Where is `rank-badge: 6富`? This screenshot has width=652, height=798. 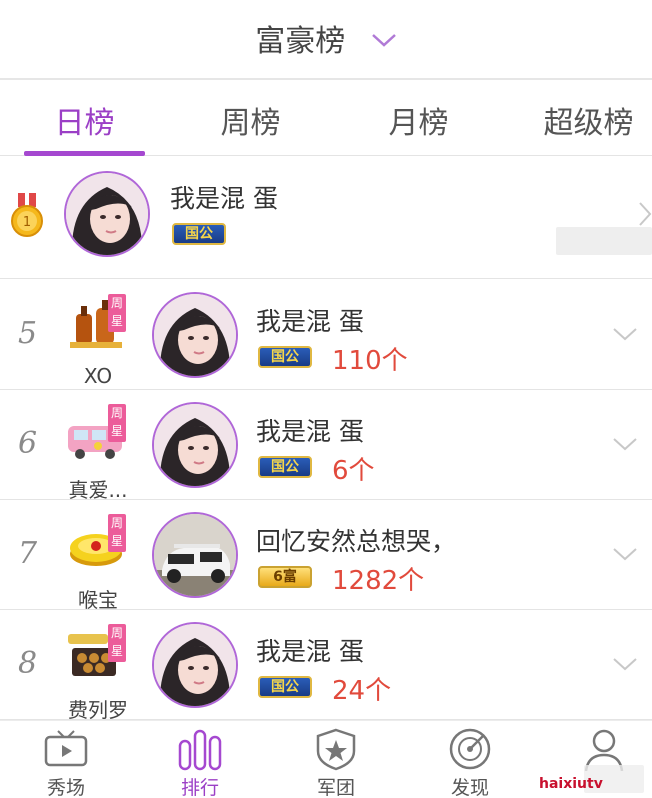 rank-badge: 6富 is located at coordinates (285, 577).